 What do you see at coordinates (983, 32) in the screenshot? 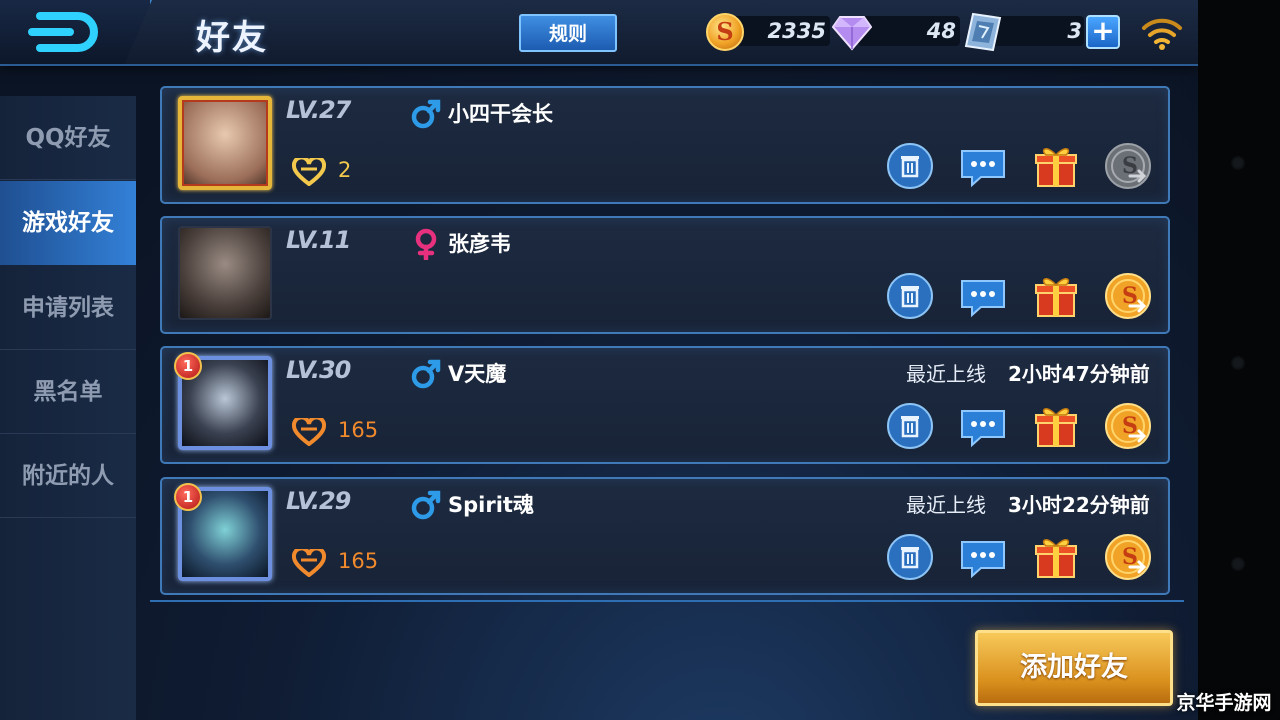
I see `voucher-card-icon` at bounding box center [983, 32].